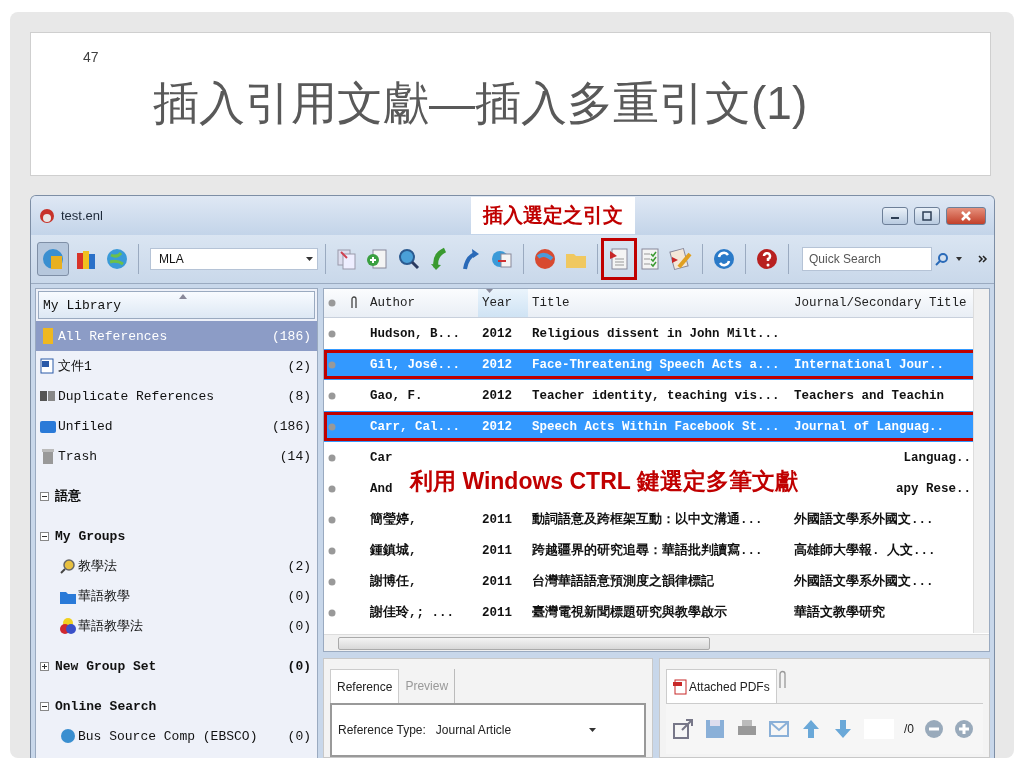 The image size is (1024, 768). What do you see at coordinates (299, 736) in the screenshot?
I see `item-count: (0)` at bounding box center [299, 736].